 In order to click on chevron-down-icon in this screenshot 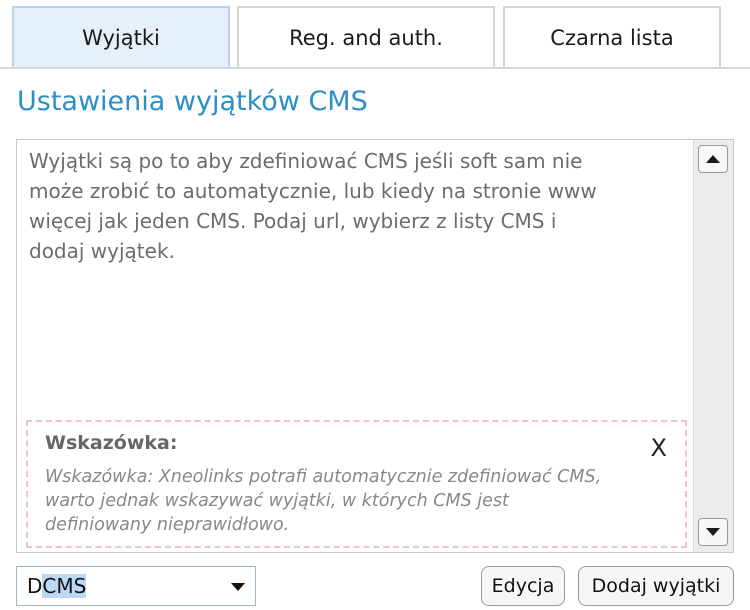, I will do `click(238, 587)`.